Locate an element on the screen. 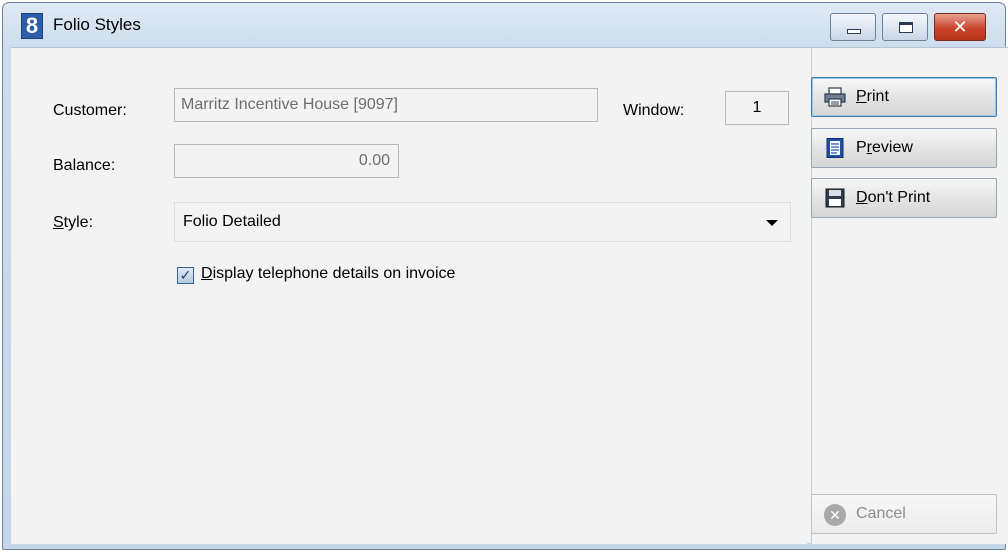  print-label: Print is located at coordinates (872, 97).